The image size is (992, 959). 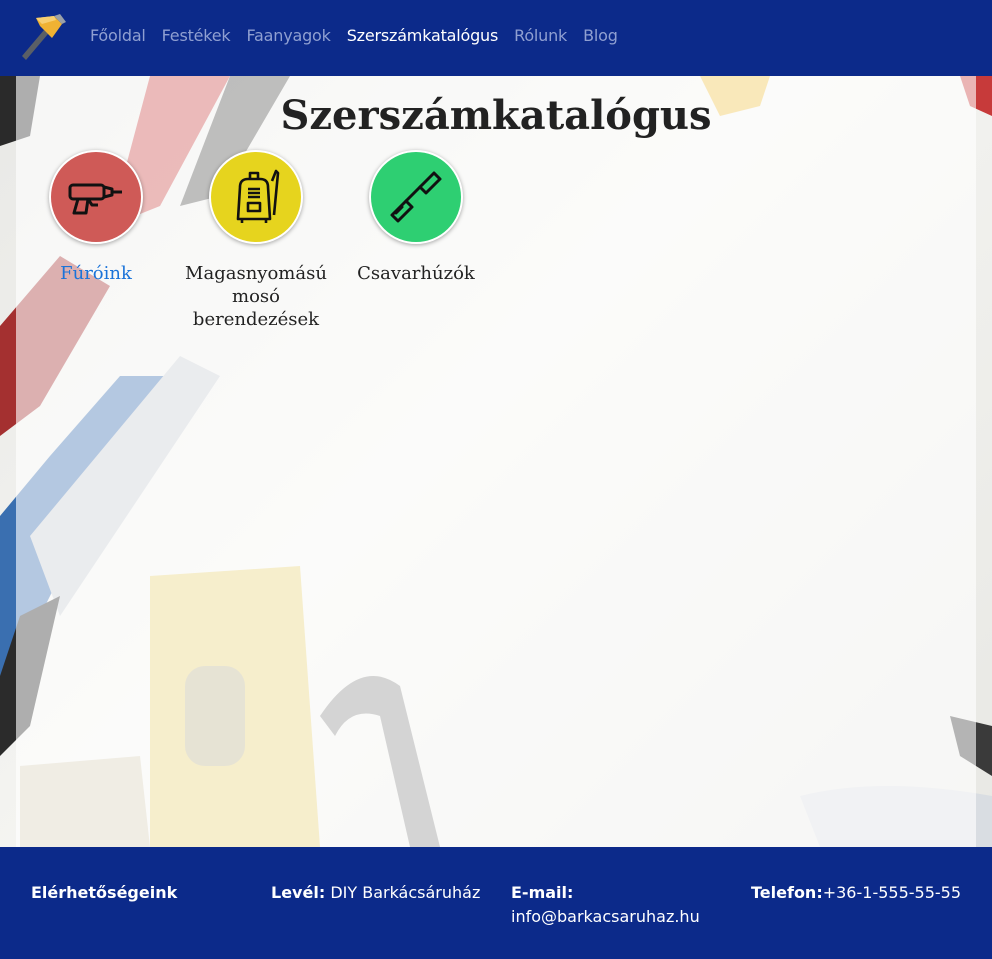 I want to click on category-label: Csavarhúzók, so click(x=416, y=273).